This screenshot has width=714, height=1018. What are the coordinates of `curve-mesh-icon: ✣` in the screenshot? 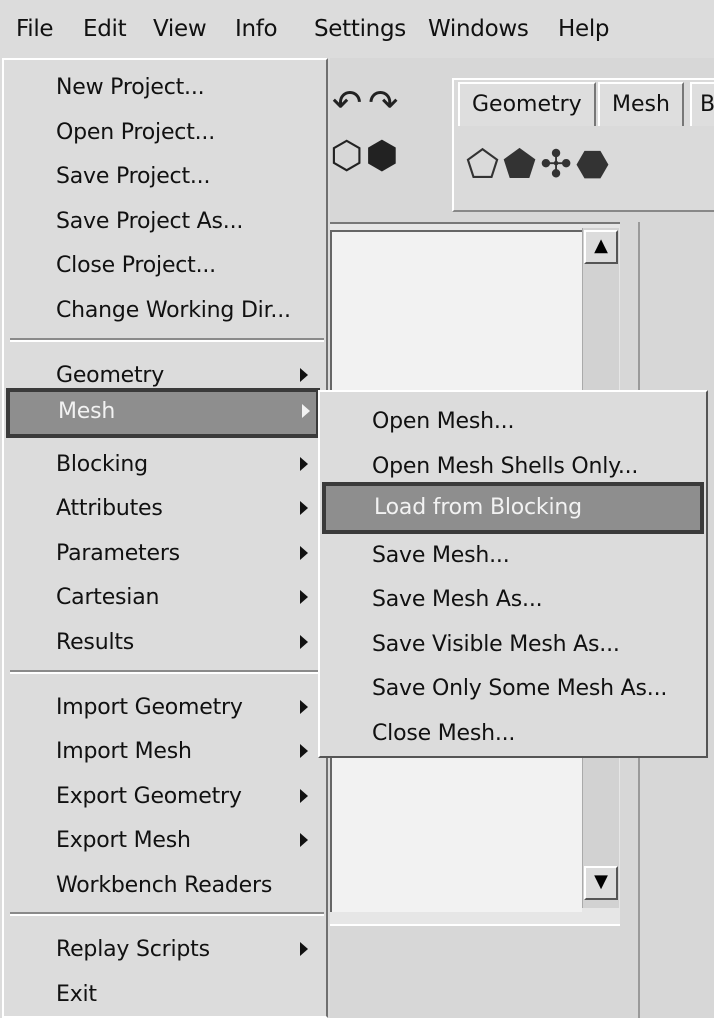 It's located at (558, 164).